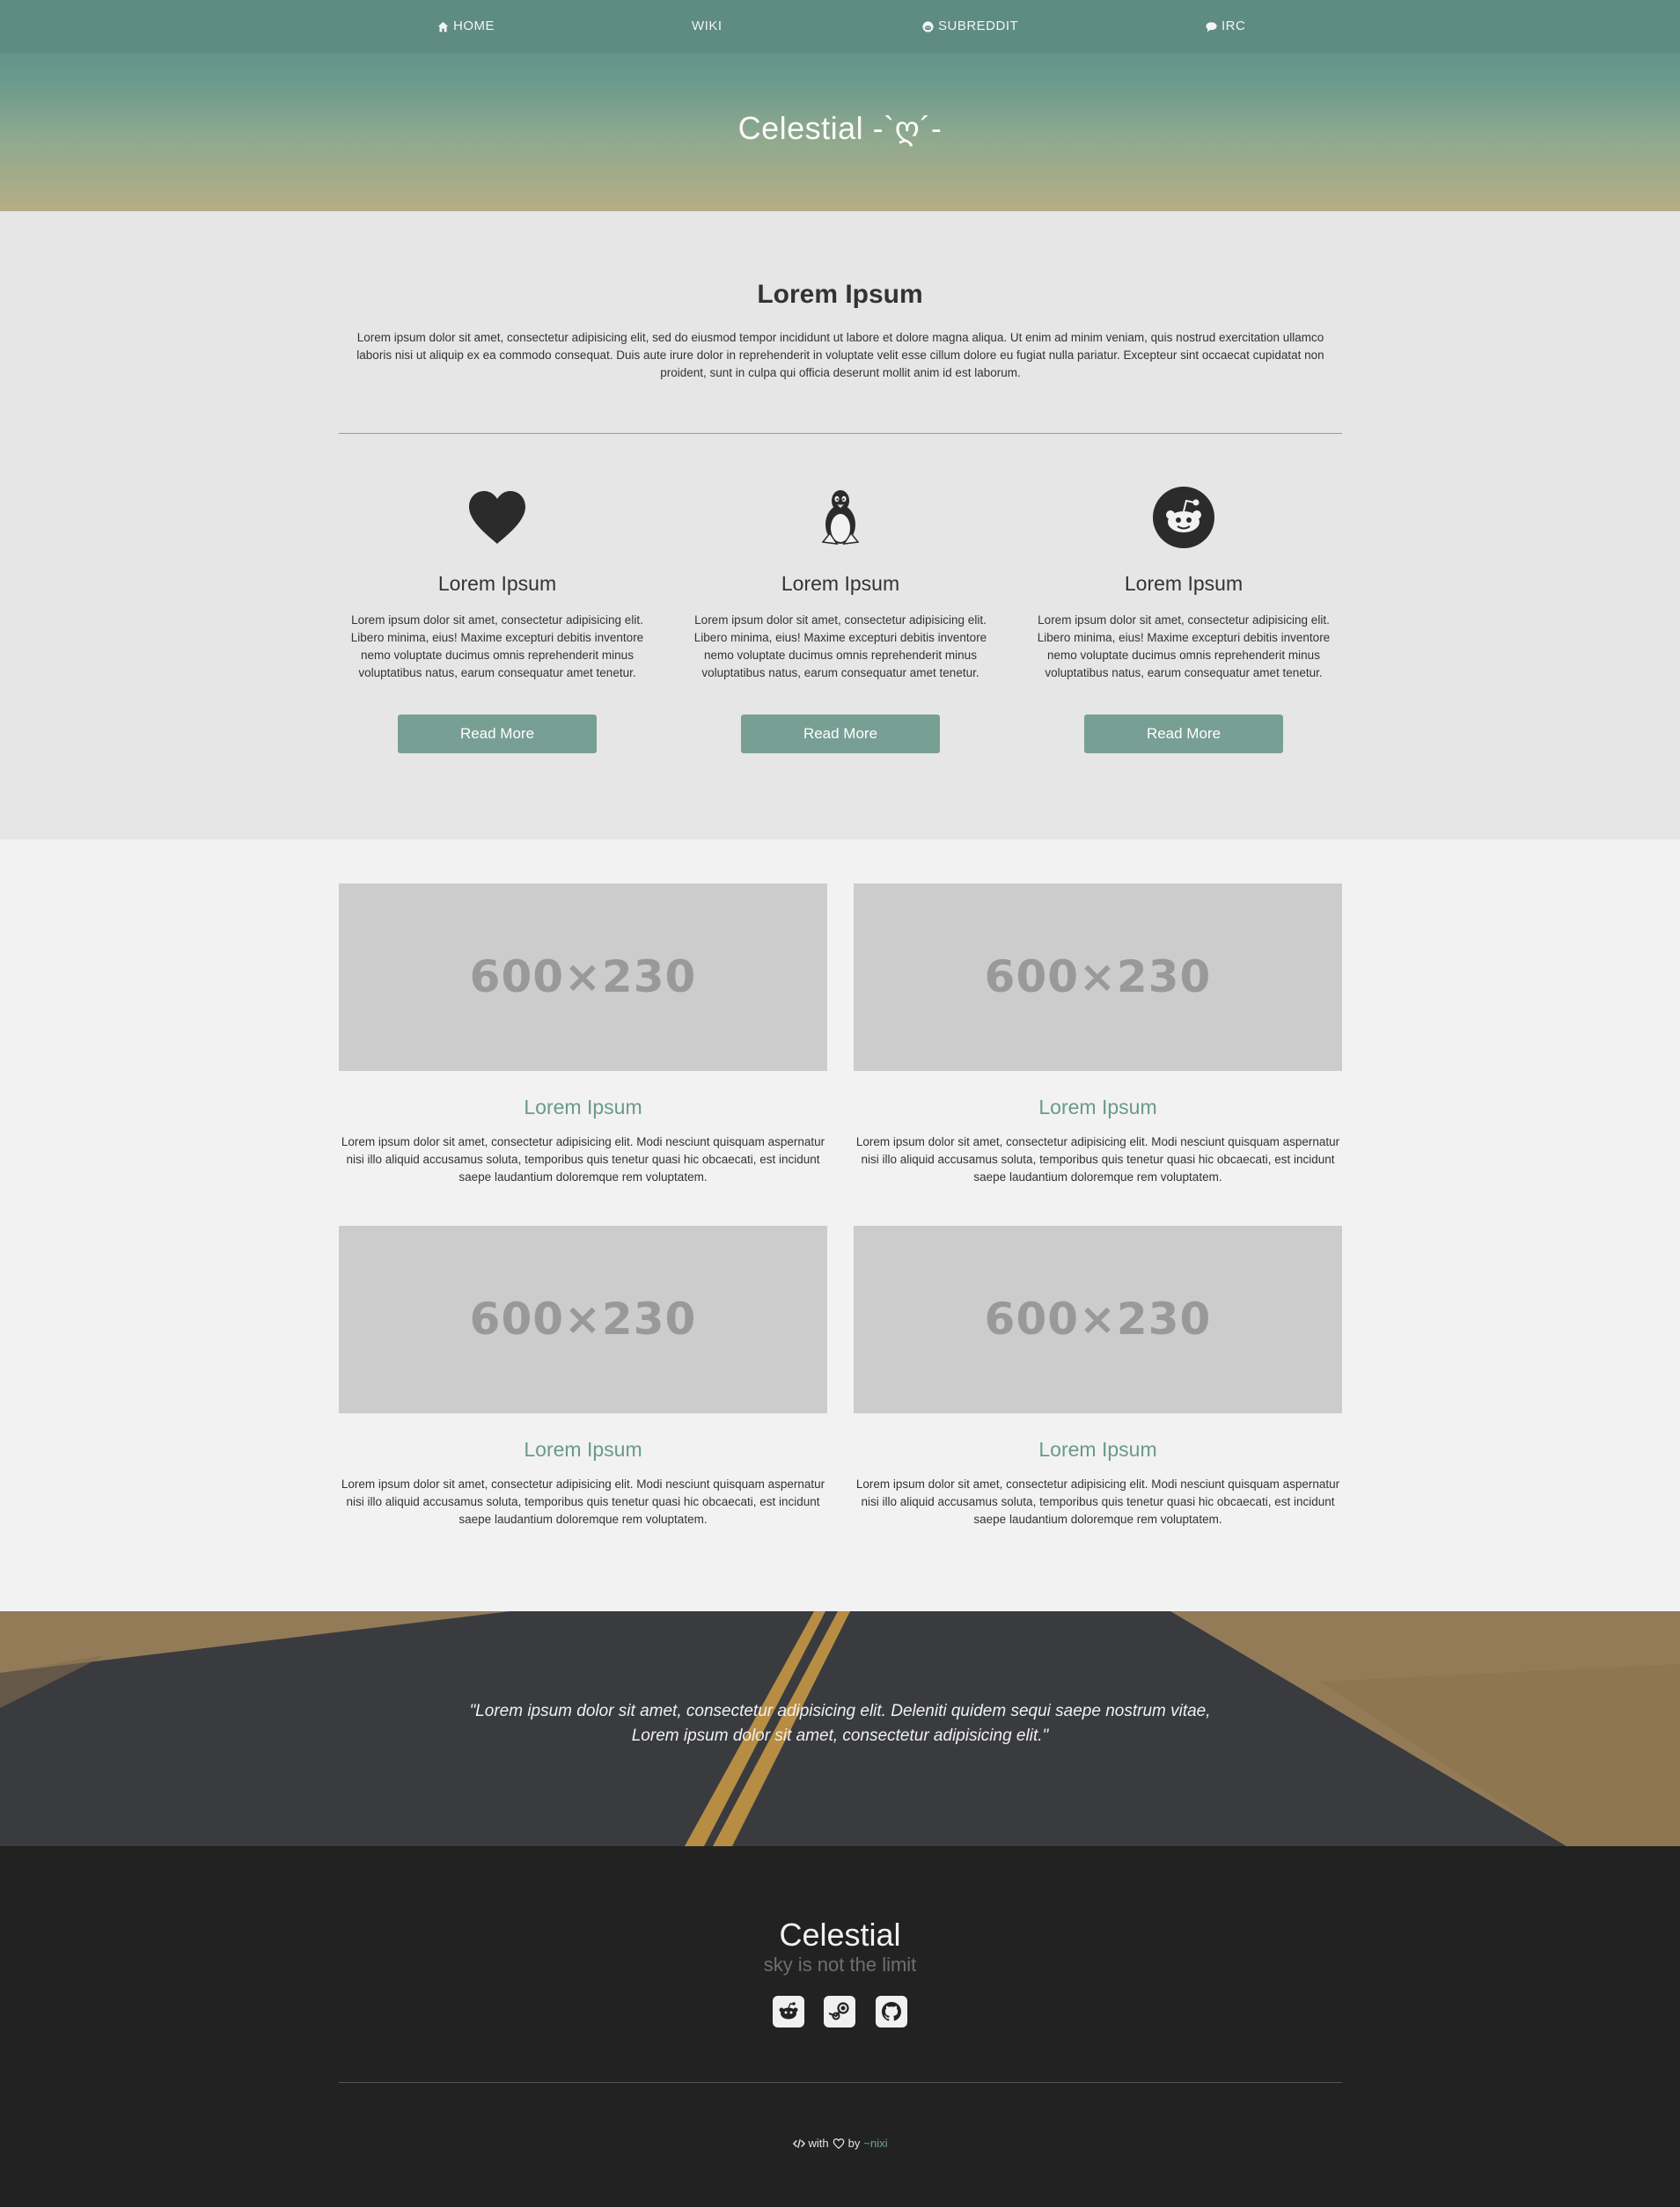 The width and height of the screenshot is (1680, 2207). I want to click on credit-line: with by ~nixi, so click(840, 2144).